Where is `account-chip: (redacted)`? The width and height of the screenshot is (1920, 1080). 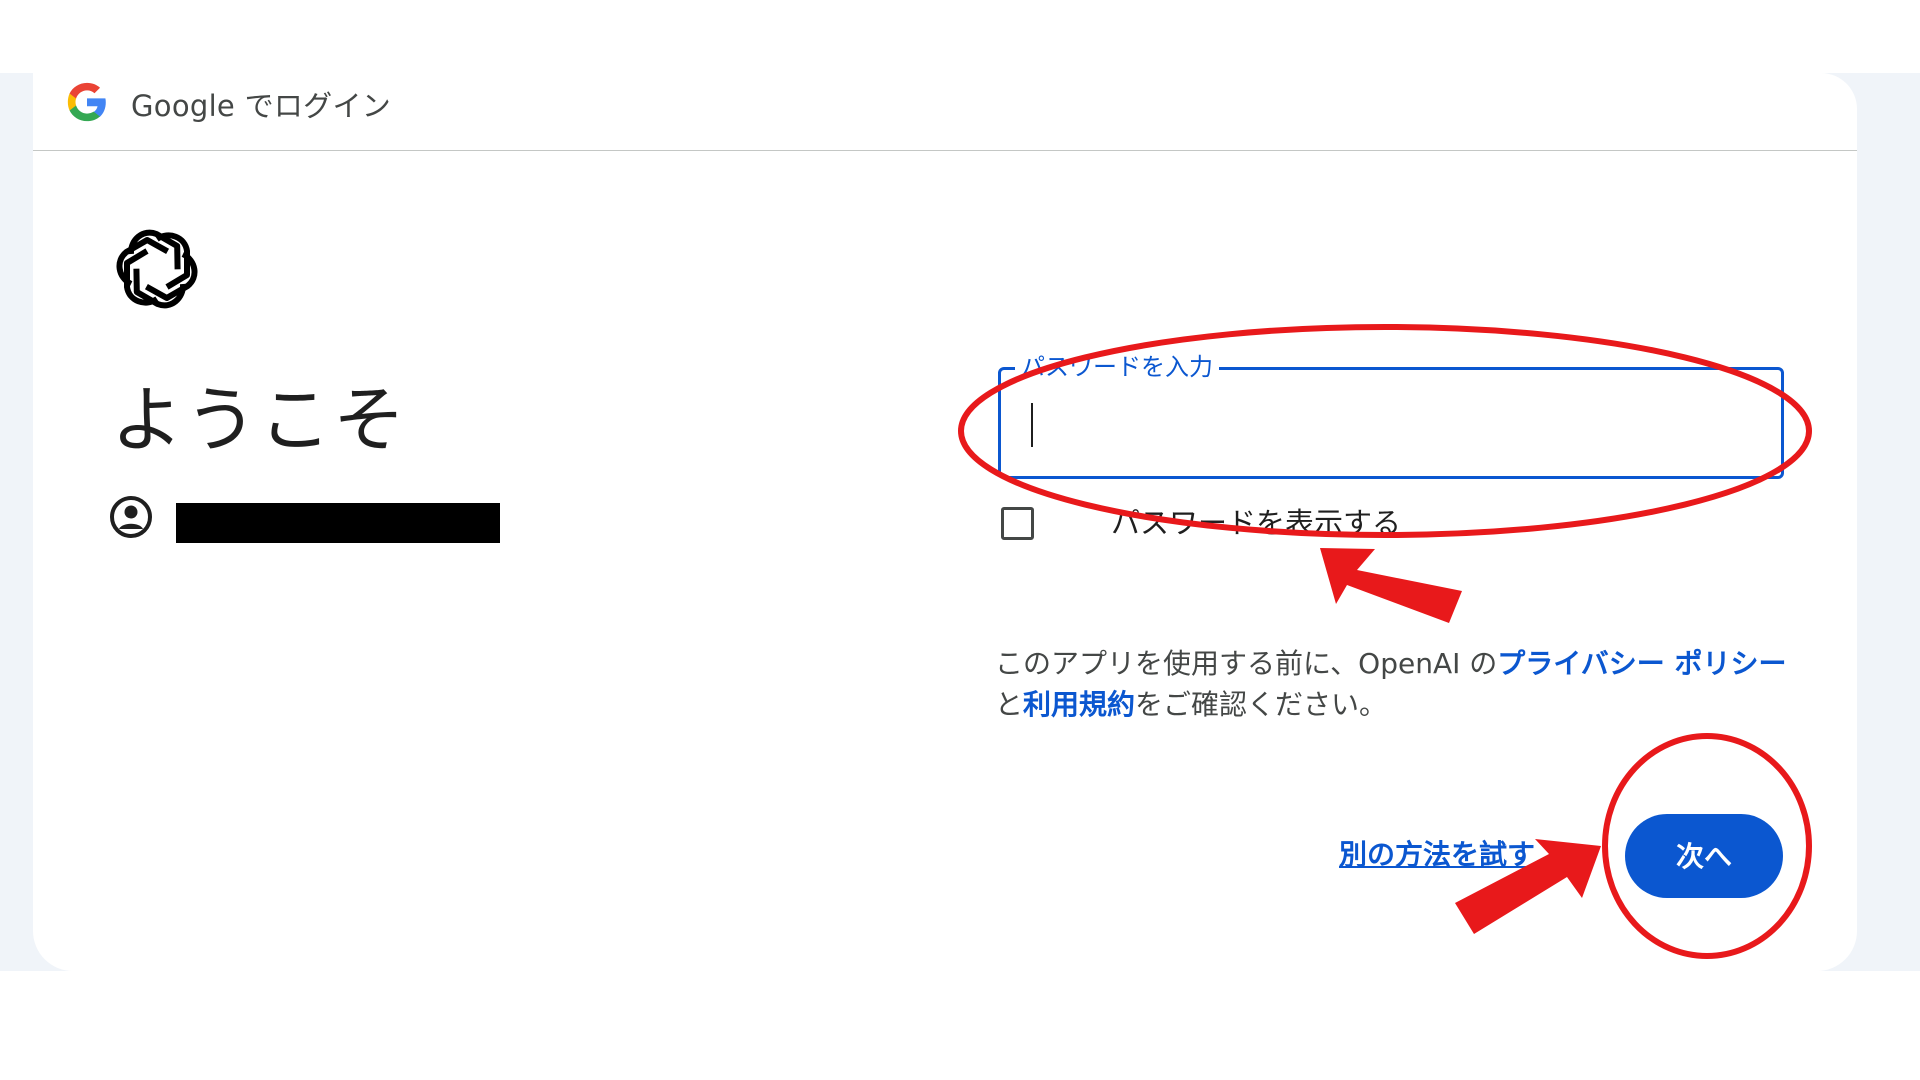
account-chip: (redacted) is located at coordinates (334, 518).